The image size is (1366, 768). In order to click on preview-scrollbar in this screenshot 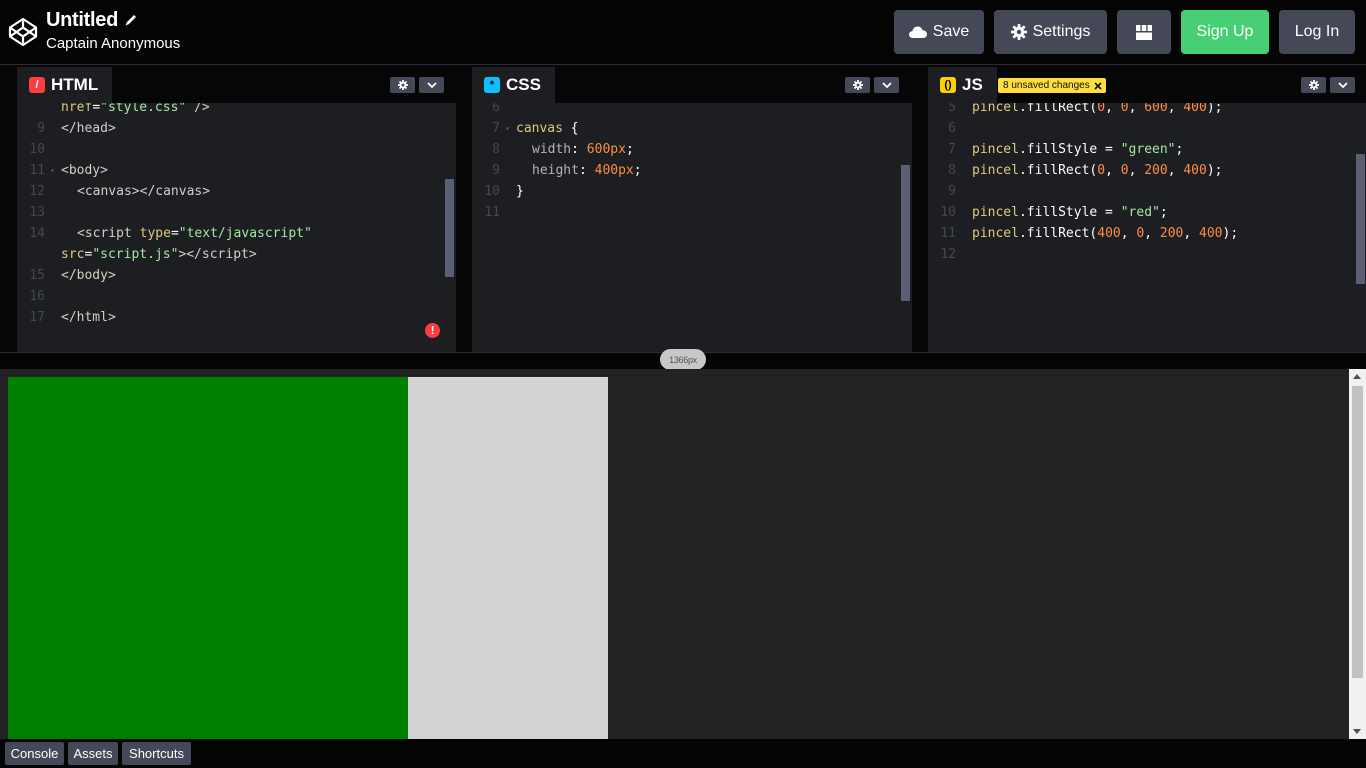, I will do `click(1357, 554)`.